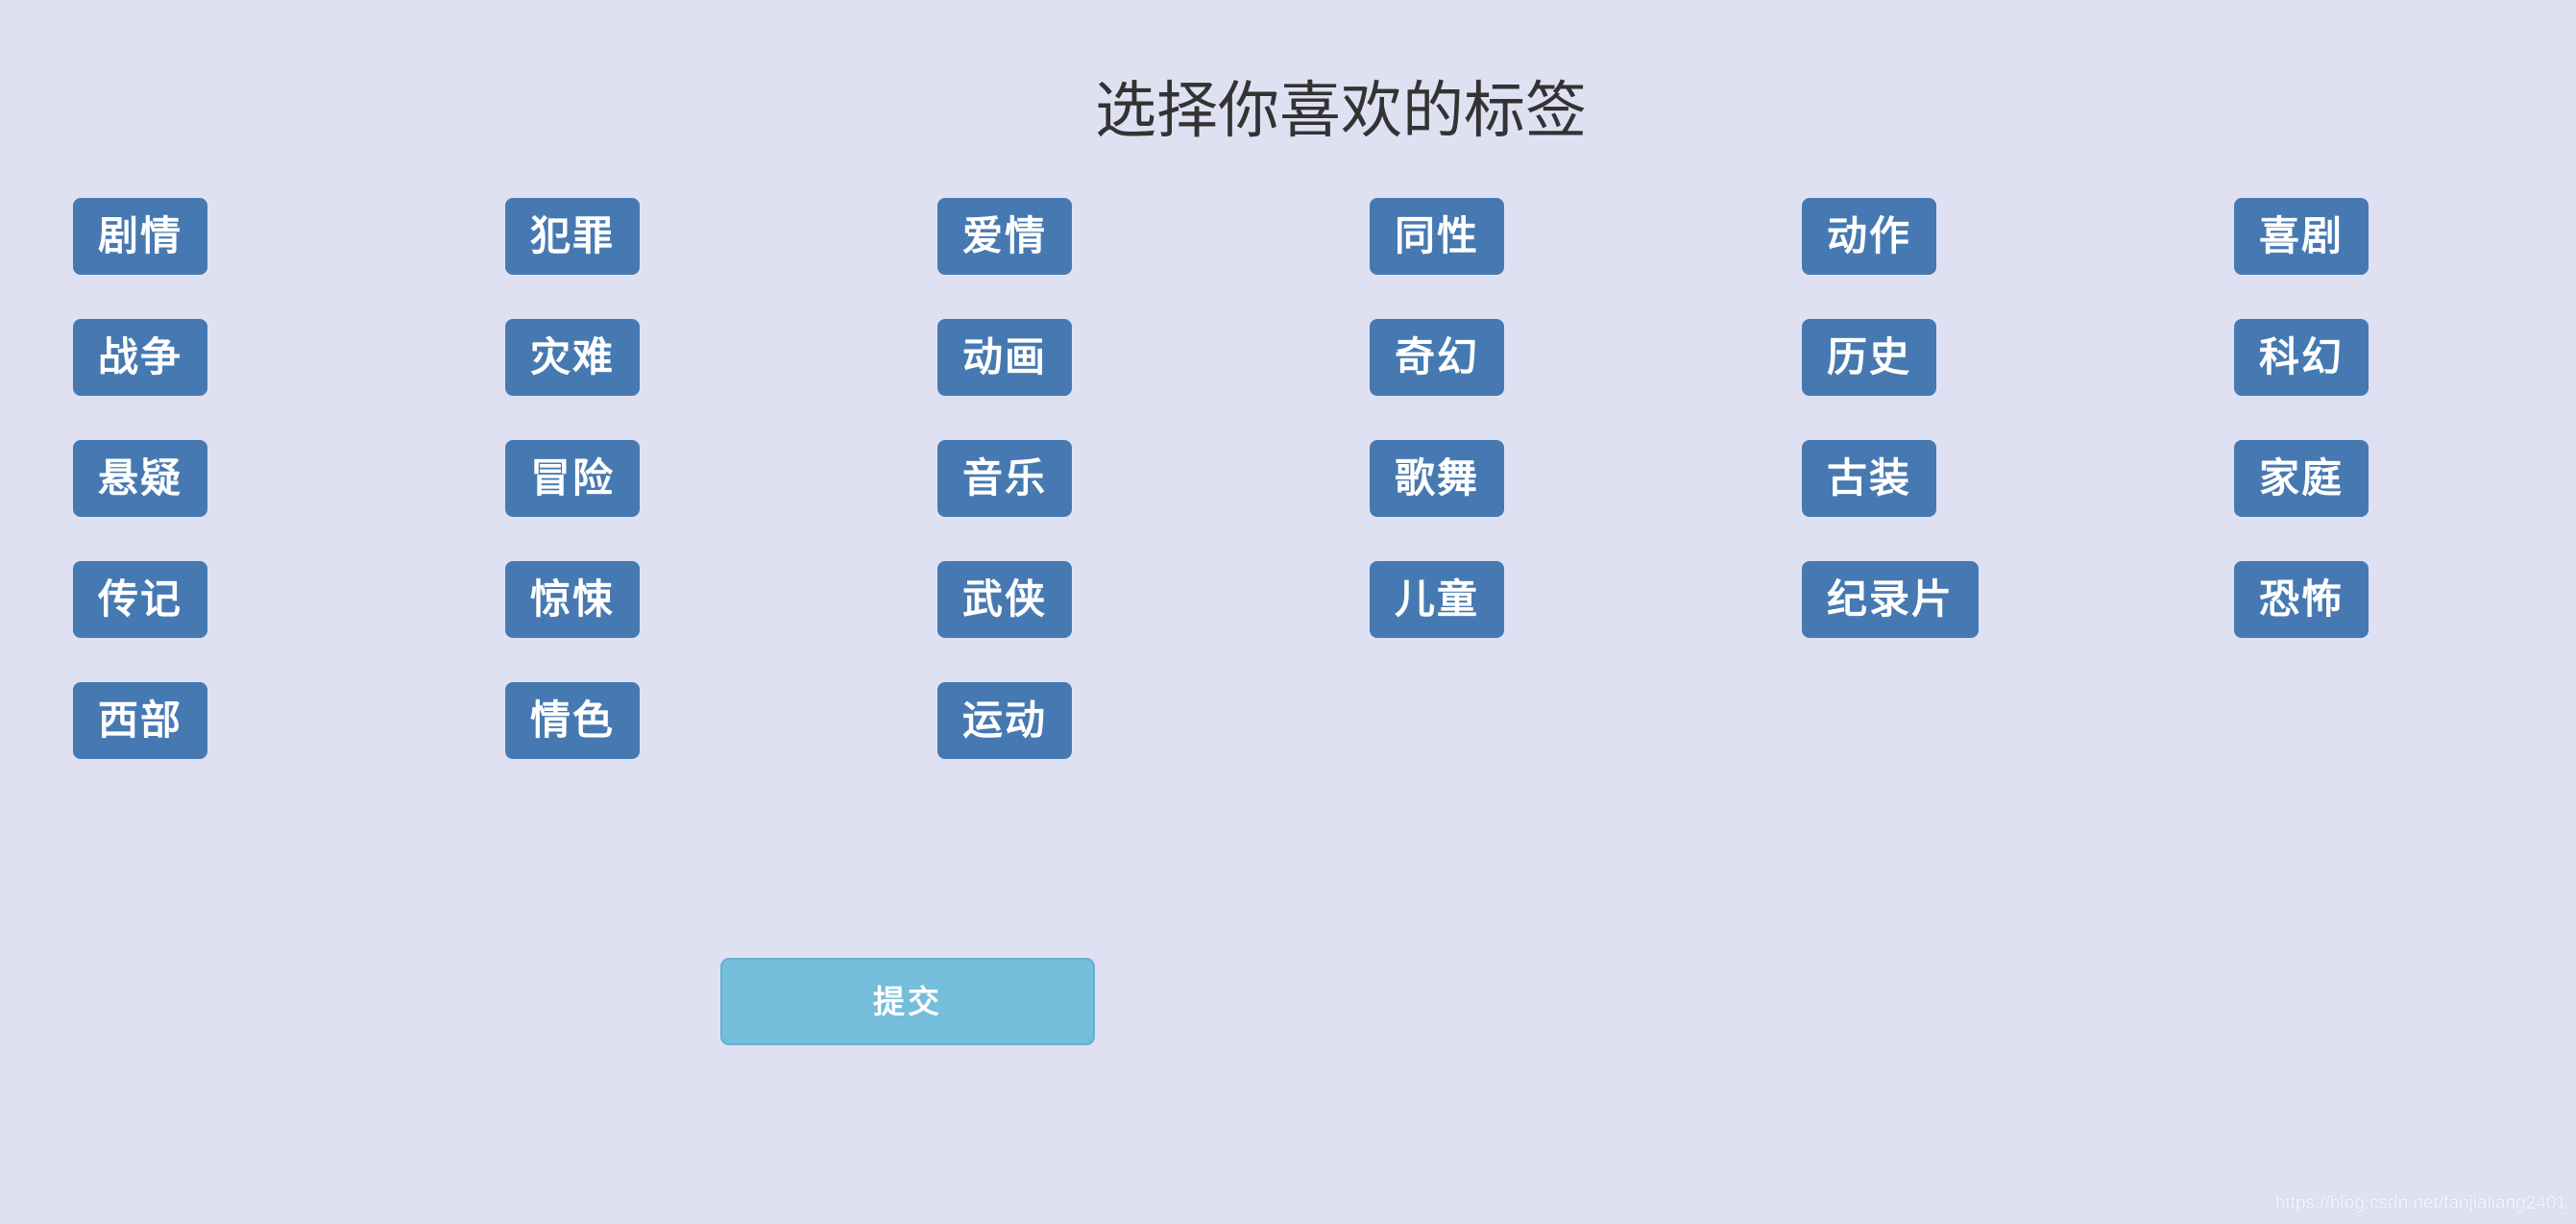  Describe the element at coordinates (2420, 1203) in the screenshot. I see `watermark: https://blog.csdn.net/fanjialiang2401` at that location.